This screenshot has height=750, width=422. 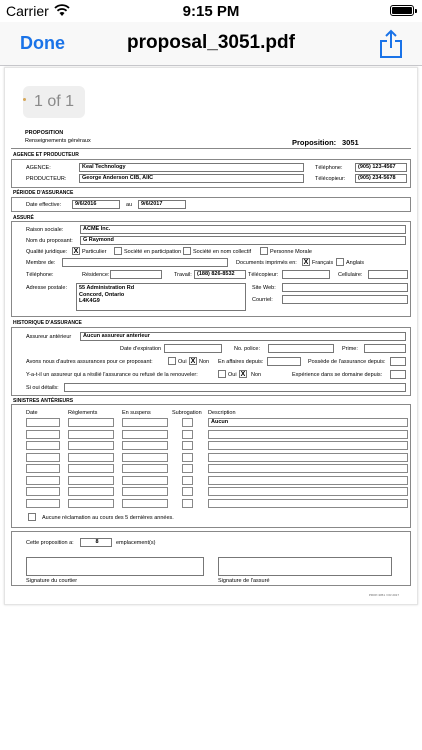 What do you see at coordinates (96, 204) in the screenshot?
I see `effective-date-field: 9/6/2016` at bounding box center [96, 204].